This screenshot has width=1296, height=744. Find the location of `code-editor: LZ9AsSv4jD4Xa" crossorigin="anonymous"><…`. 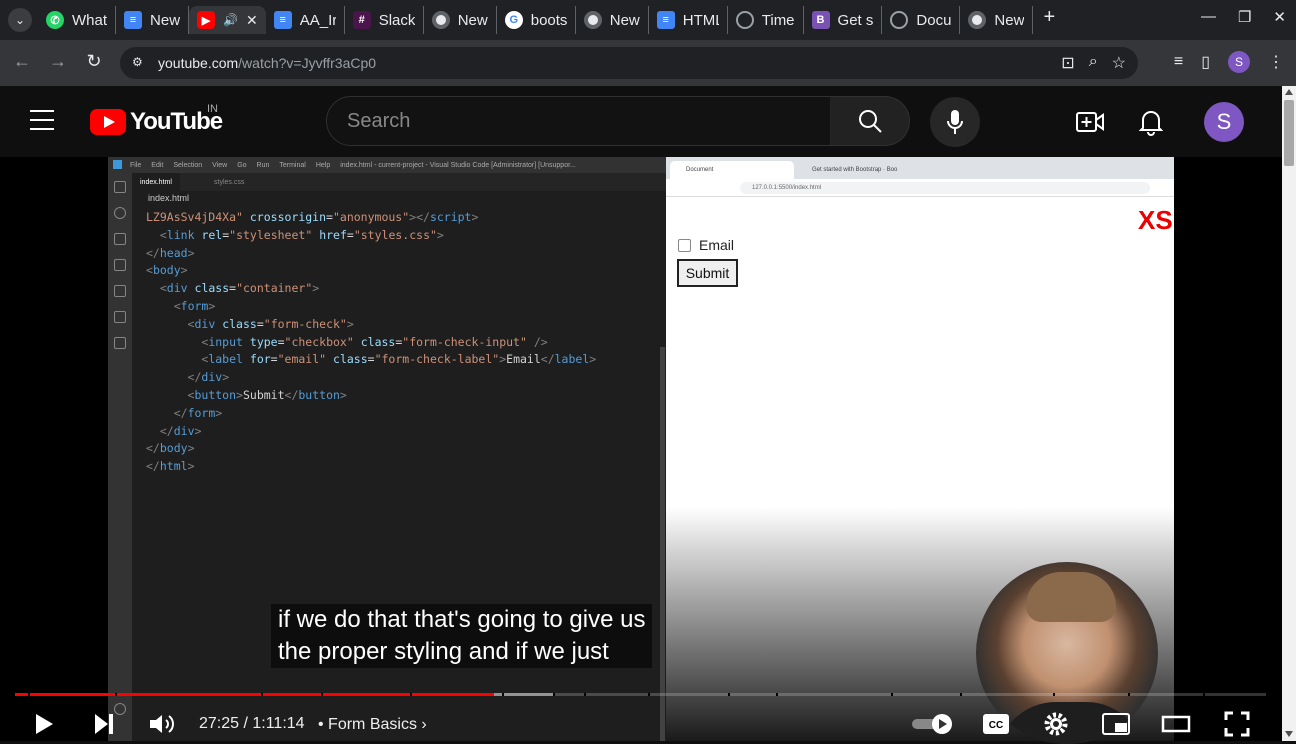

code-editor: LZ9AsSv4jD4Xa" crossorigin="anonymous"><… is located at coordinates (371, 342).